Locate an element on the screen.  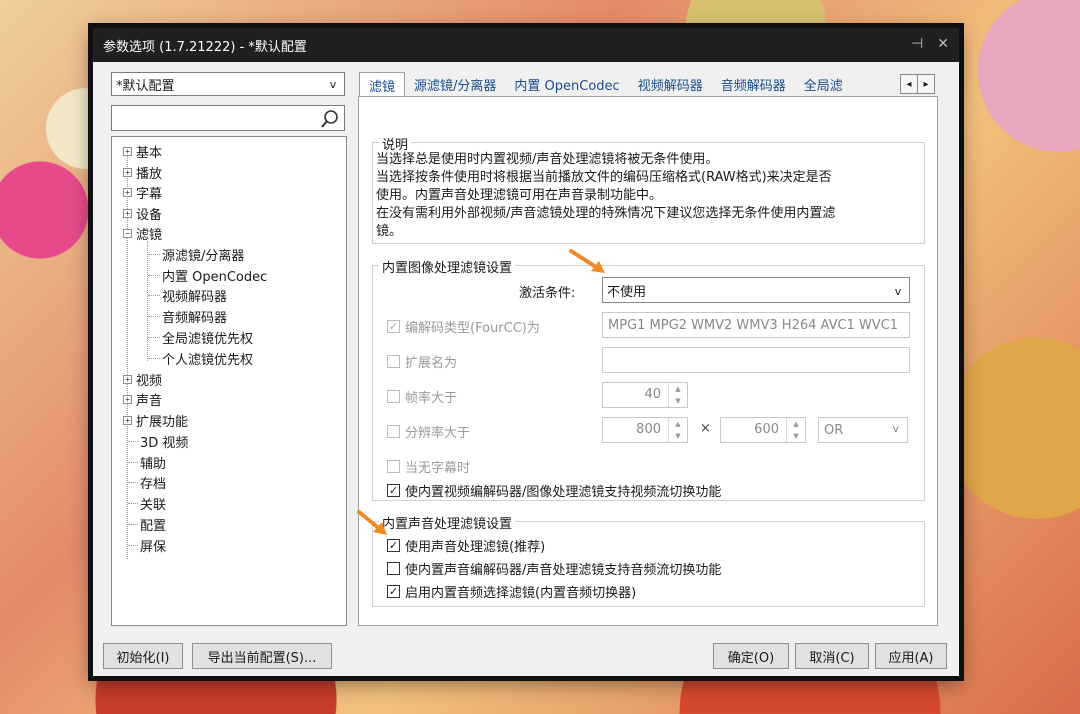
tree-item-basic: + 基本 is located at coordinates (142, 151).